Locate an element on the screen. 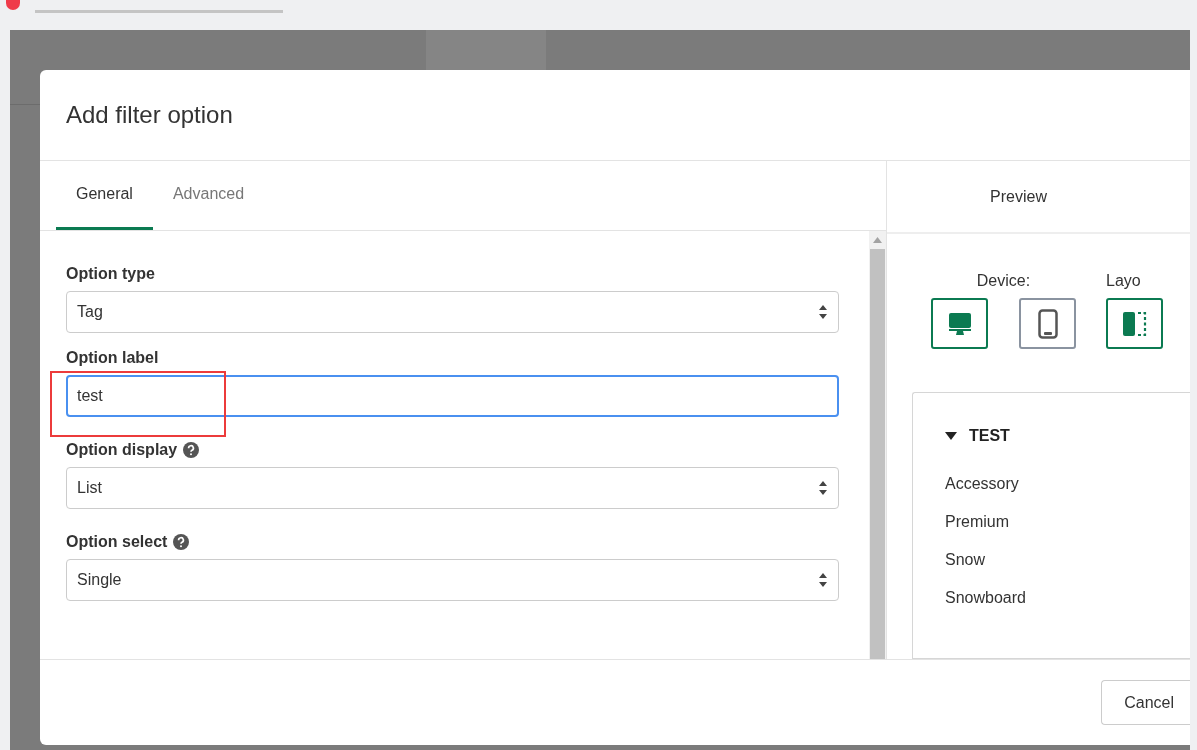 The height and width of the screenshot is (750, 1197). field-label: Option label is located at coordinates (112, 358).